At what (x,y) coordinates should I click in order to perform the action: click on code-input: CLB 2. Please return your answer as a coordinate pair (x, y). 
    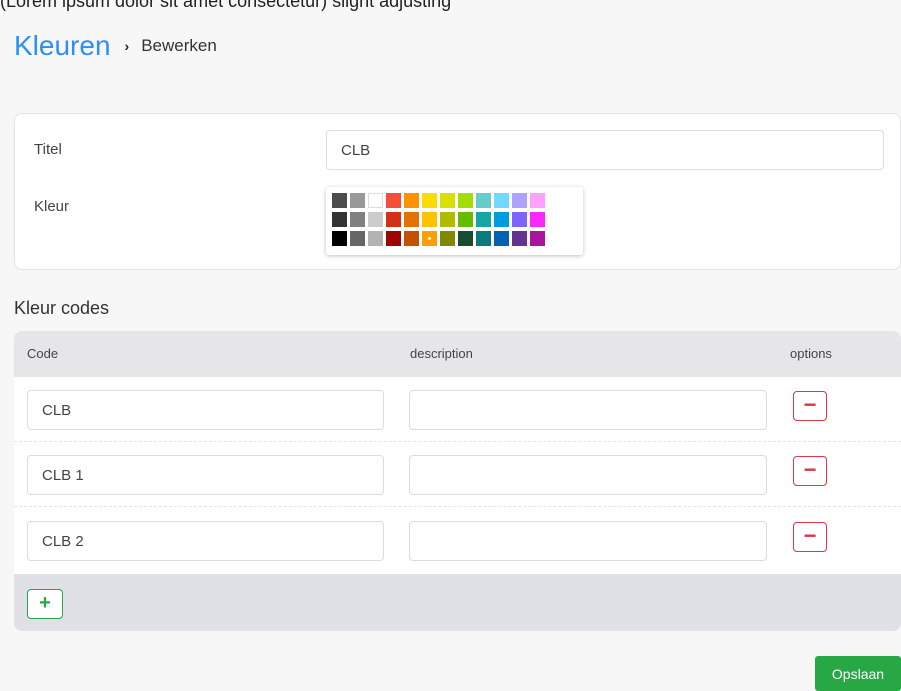
    Looking at the image, I should click on (205, 541).